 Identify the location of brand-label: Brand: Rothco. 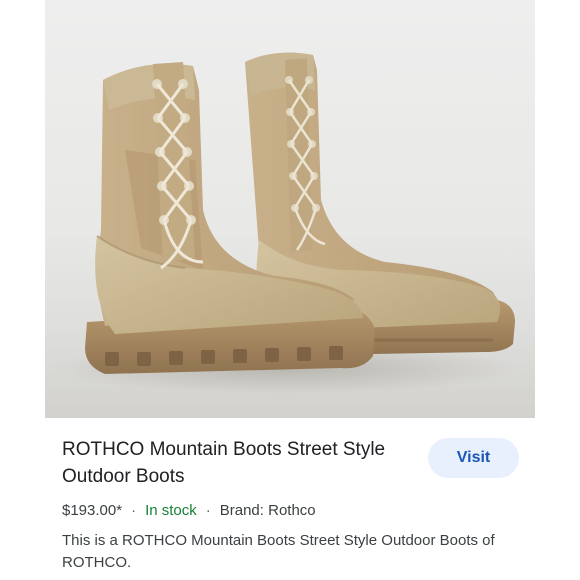
(267, 510).